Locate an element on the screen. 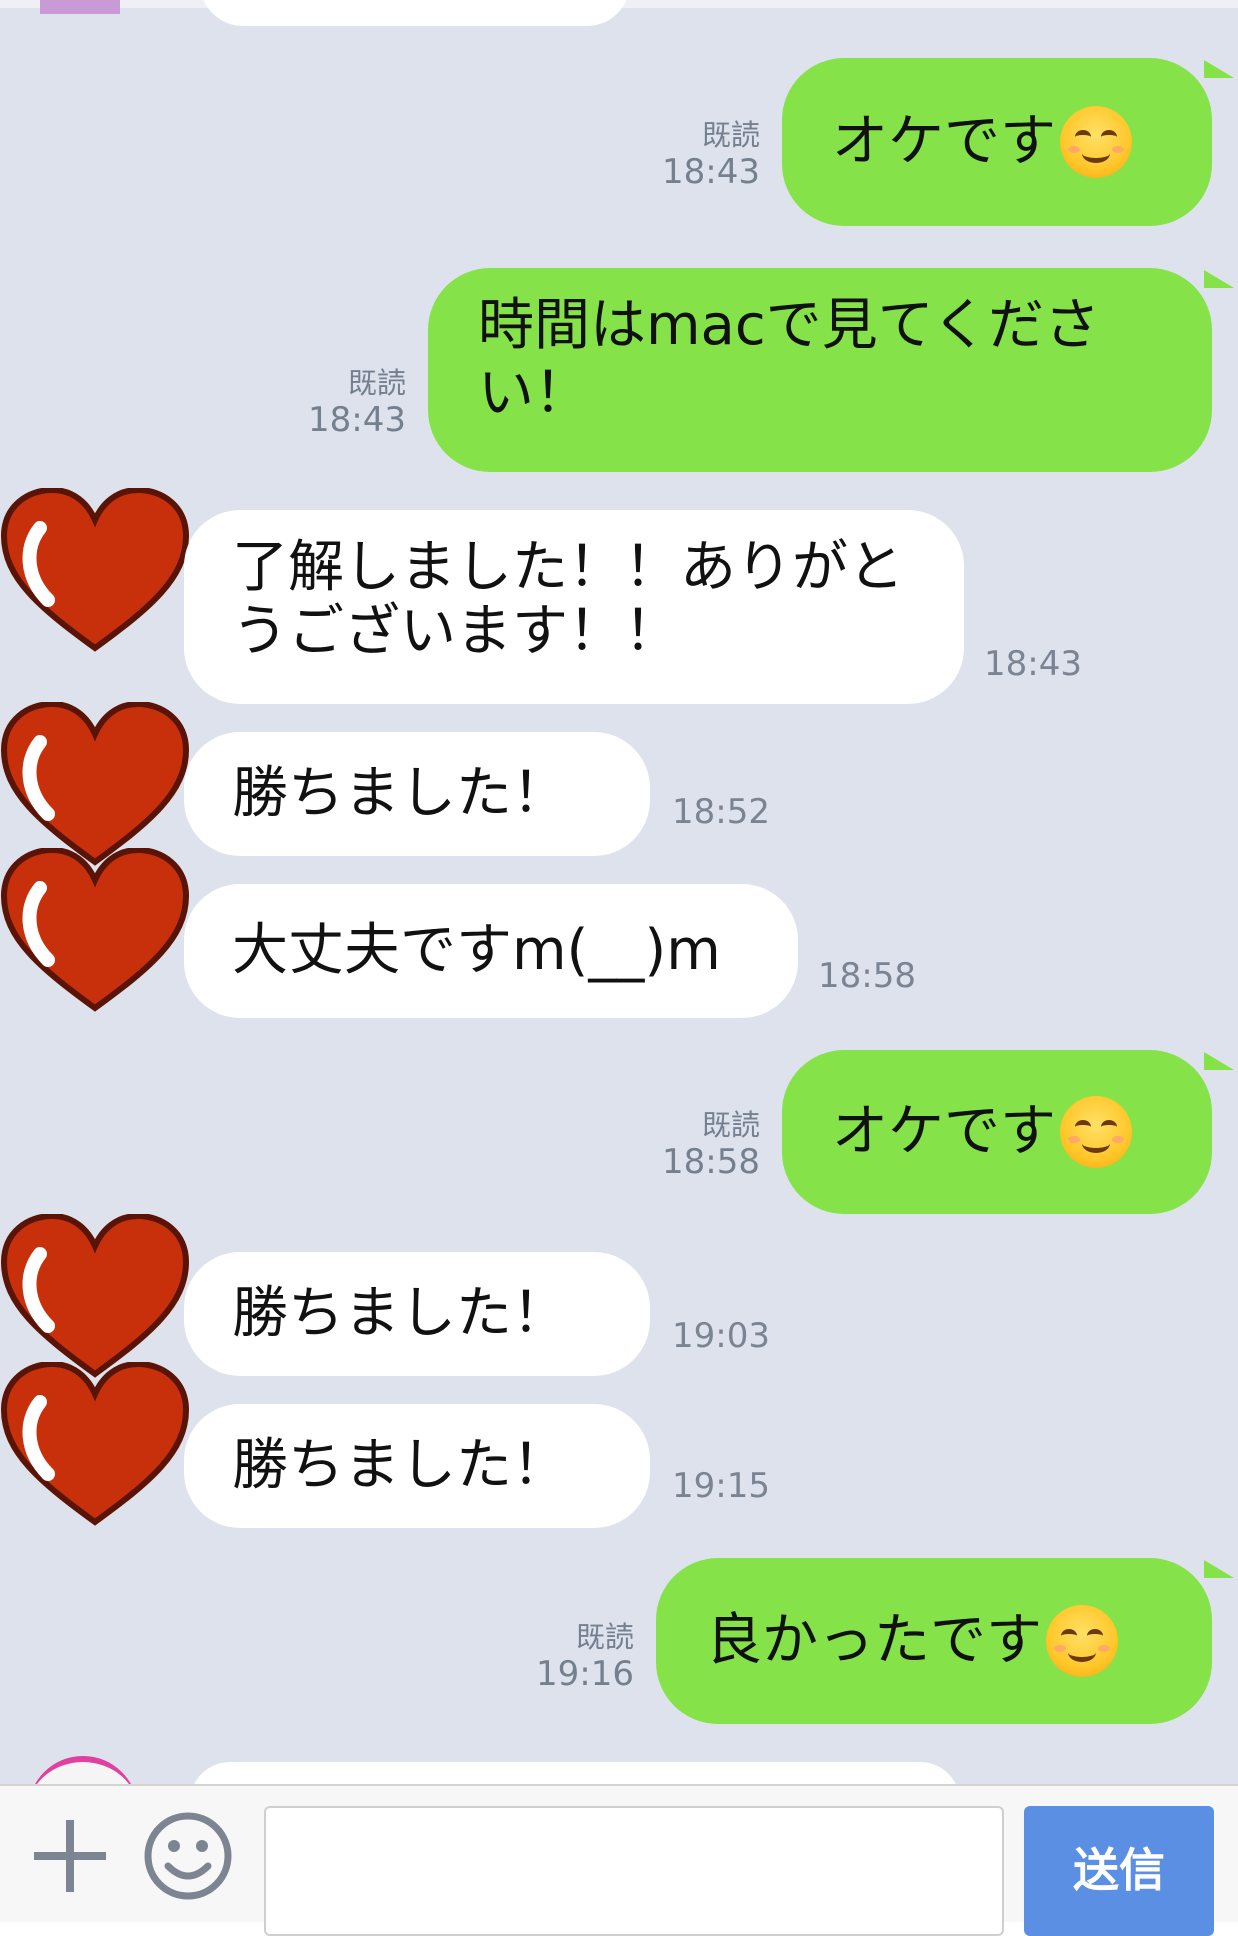 This screenshot has height=1936, width=1238. message-text: 良かったです is located at coordinates (874, 1640).